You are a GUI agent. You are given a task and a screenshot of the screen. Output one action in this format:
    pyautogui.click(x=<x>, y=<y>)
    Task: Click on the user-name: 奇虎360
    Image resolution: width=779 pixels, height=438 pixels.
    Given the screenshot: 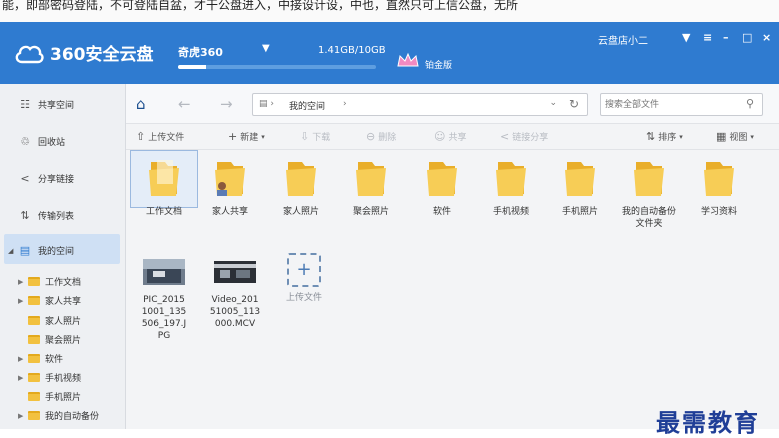 What is the action you would take?
    pyautogui.click(x=200, y=52)
    